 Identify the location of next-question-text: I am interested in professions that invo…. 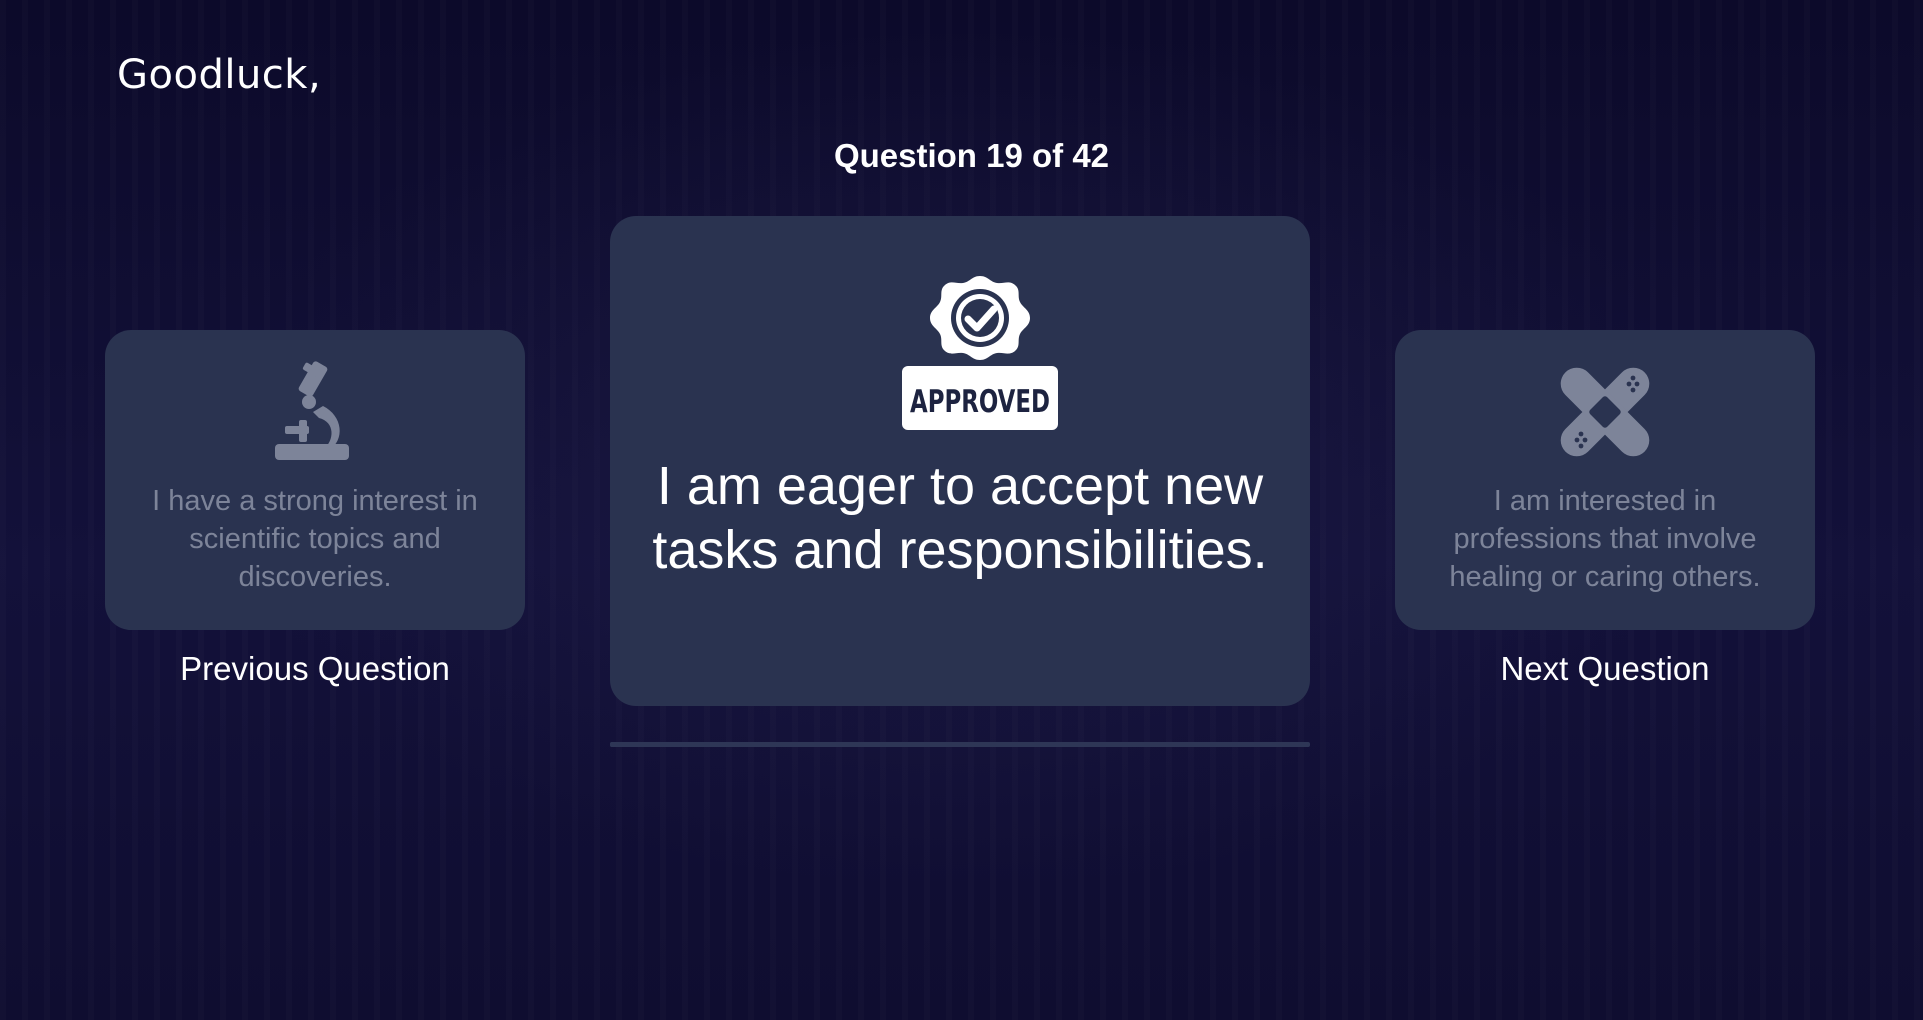
(1605, 539).